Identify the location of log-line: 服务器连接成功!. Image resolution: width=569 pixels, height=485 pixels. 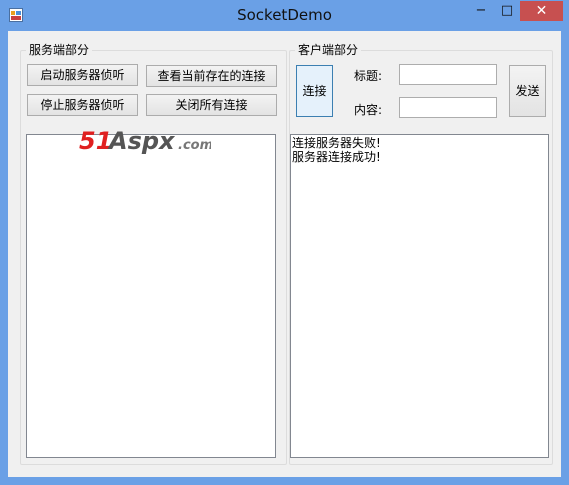
(336, 157).